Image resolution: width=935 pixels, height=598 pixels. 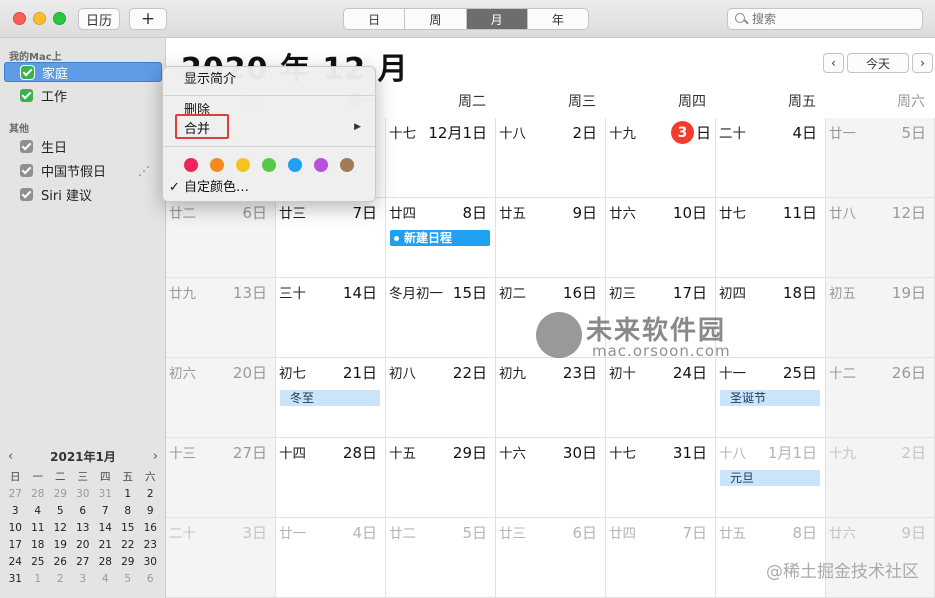 What do you see at coordinates (551, 238) in the screenshot?
I see `day-cell: 廿五 9日` at bounding box center [551, 238].